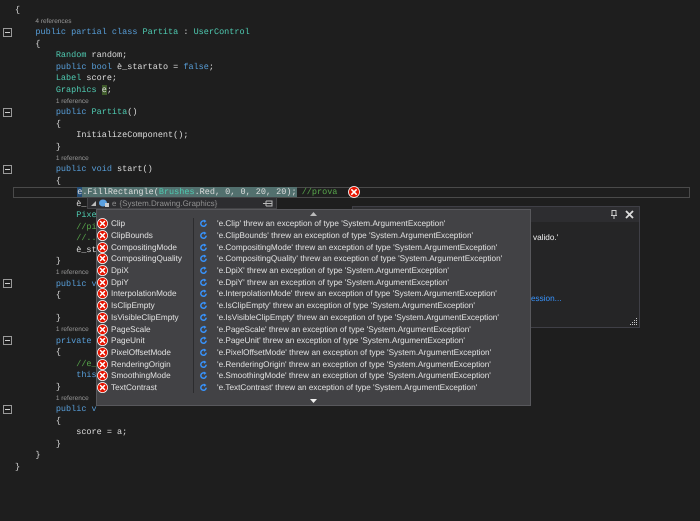  I want to click on variable-name: e, so click(114, 203).